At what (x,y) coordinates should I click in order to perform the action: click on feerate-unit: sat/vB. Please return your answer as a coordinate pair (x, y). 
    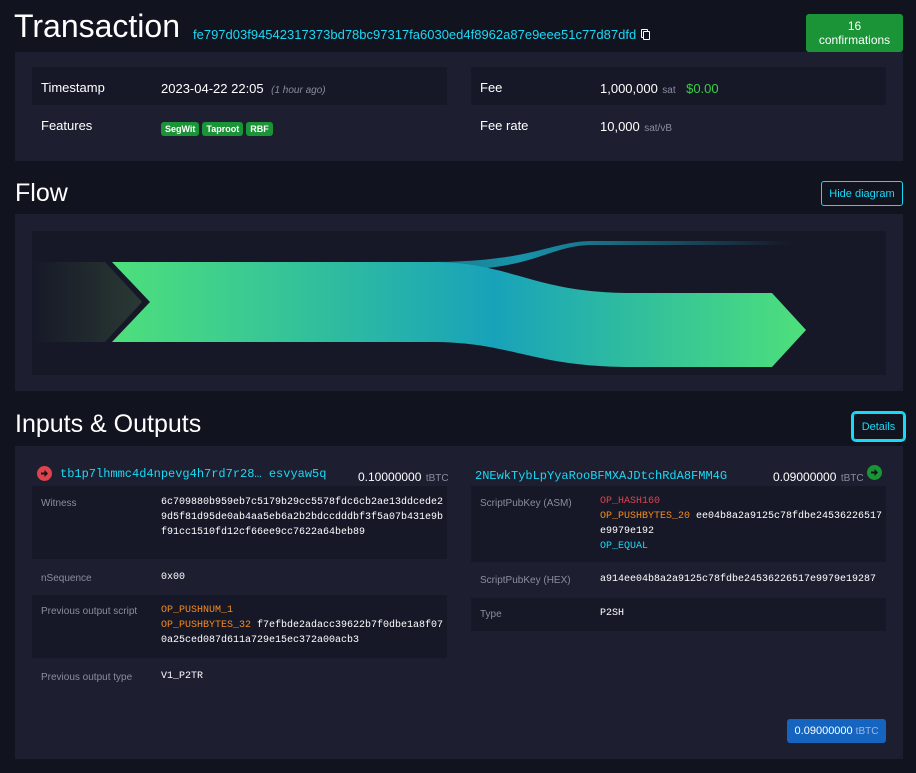
    Looking at the image, I should click on (658, 128).